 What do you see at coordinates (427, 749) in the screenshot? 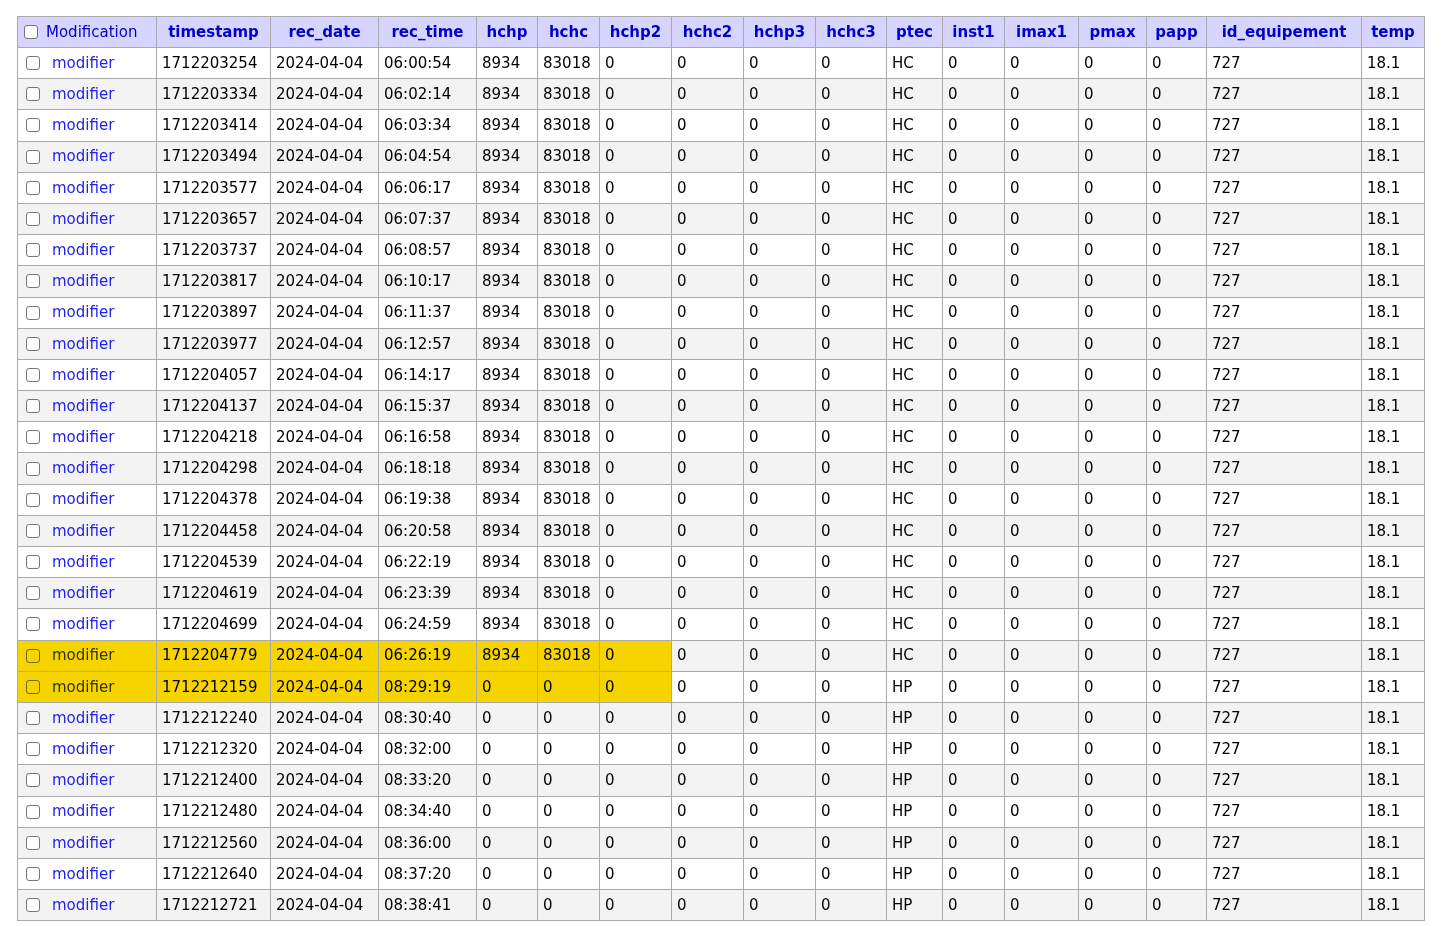
I see `table-cell: 08:32:00` at bounding box center [427, 749].